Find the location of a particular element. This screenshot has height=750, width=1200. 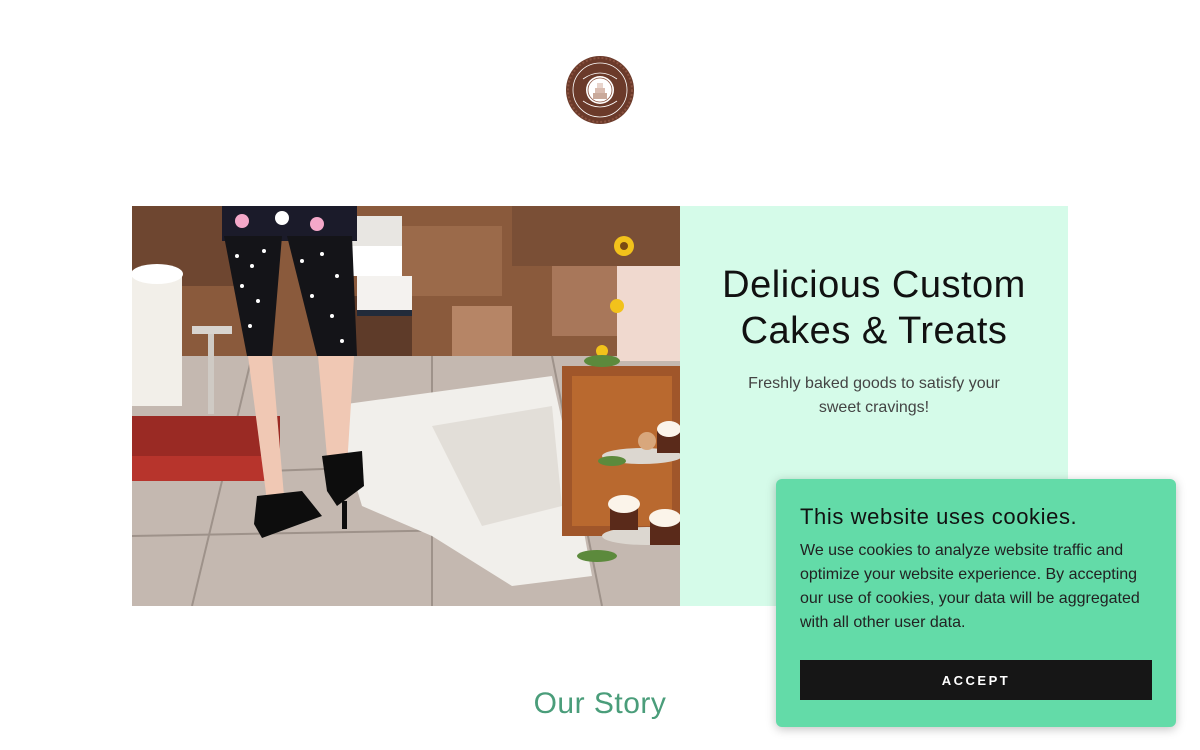

cookie-banner-title: This website uses cookies. is located at coordinates (939, 516).